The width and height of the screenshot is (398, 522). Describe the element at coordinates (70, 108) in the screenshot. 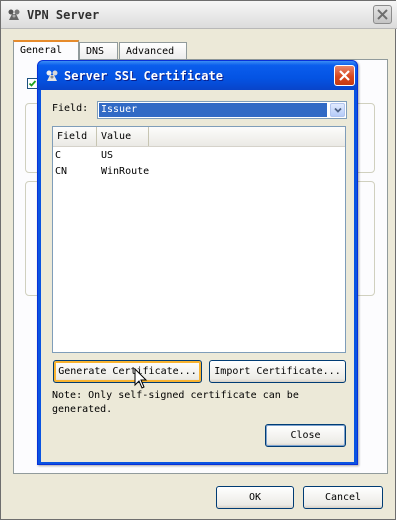

I see `field-label: Field:` at that location.